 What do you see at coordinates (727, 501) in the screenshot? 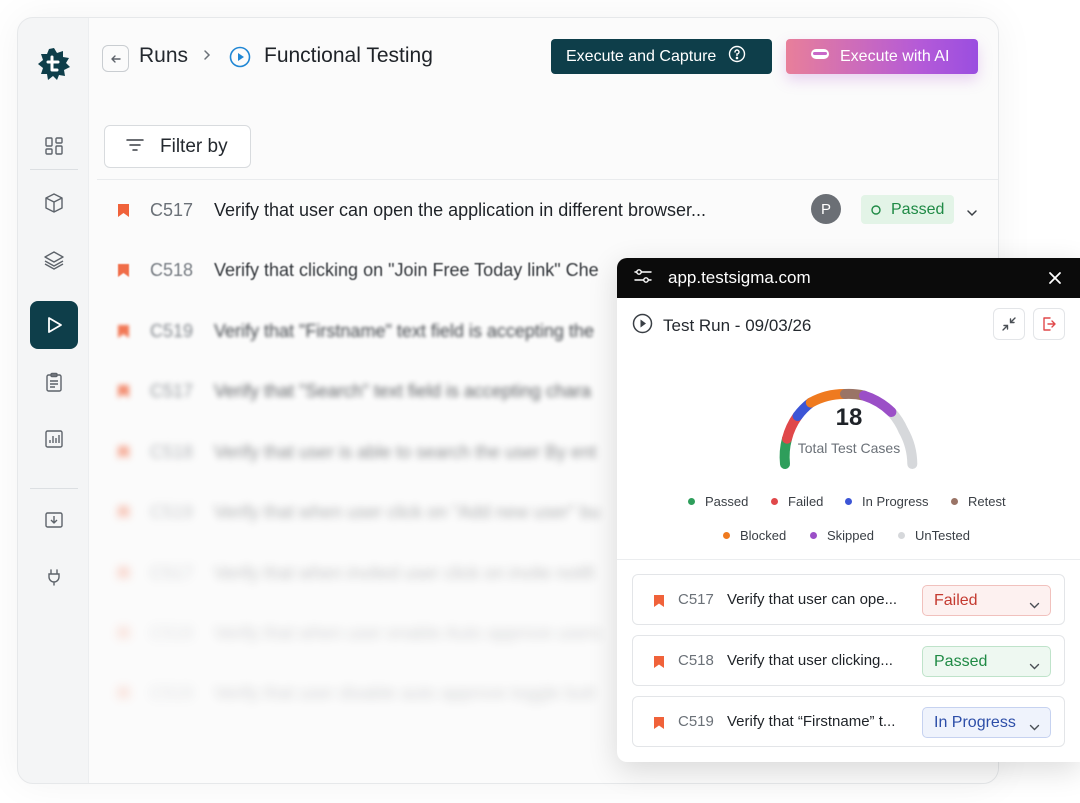
I see `legend-label: Passed` at bounding box center [727, 501].